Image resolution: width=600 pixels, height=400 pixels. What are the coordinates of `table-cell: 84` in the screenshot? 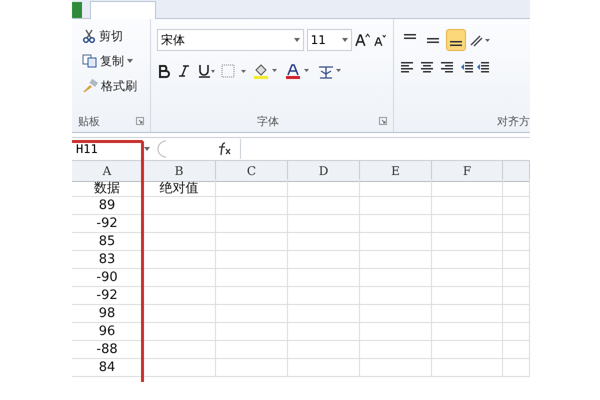 It's located at (107, 368).